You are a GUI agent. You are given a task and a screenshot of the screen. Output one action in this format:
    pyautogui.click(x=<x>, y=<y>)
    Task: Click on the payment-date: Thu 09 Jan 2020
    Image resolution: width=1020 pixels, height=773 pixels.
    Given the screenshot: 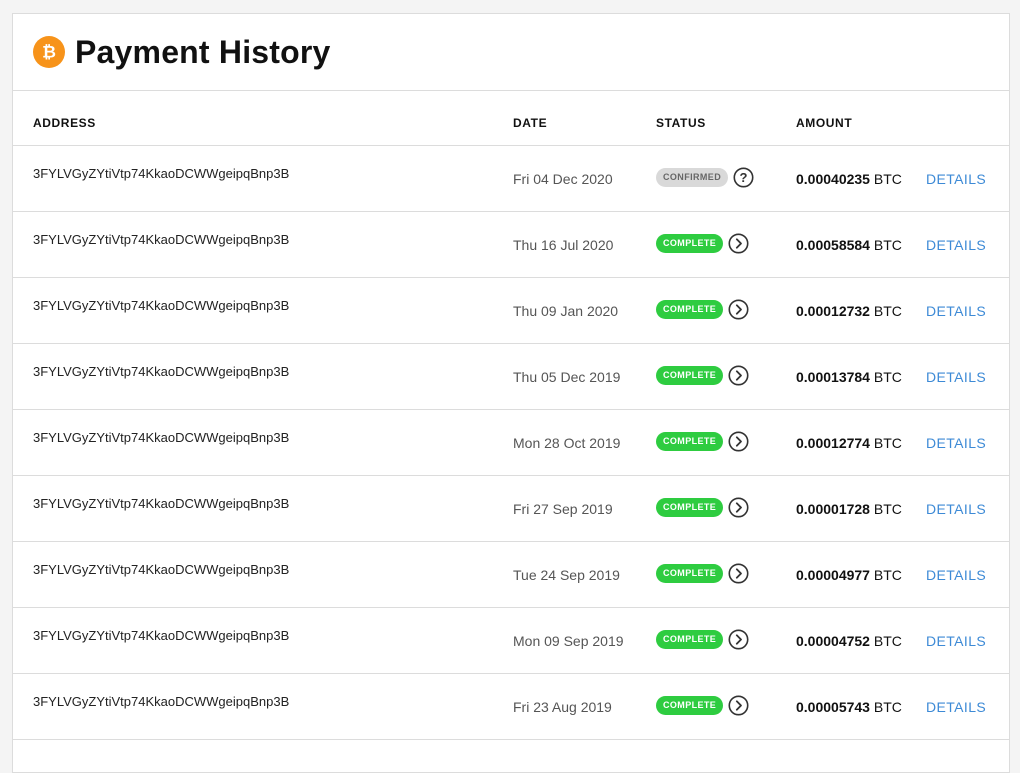 What is the action you would take?
    pyautogui.click(x=566, y=311)
    